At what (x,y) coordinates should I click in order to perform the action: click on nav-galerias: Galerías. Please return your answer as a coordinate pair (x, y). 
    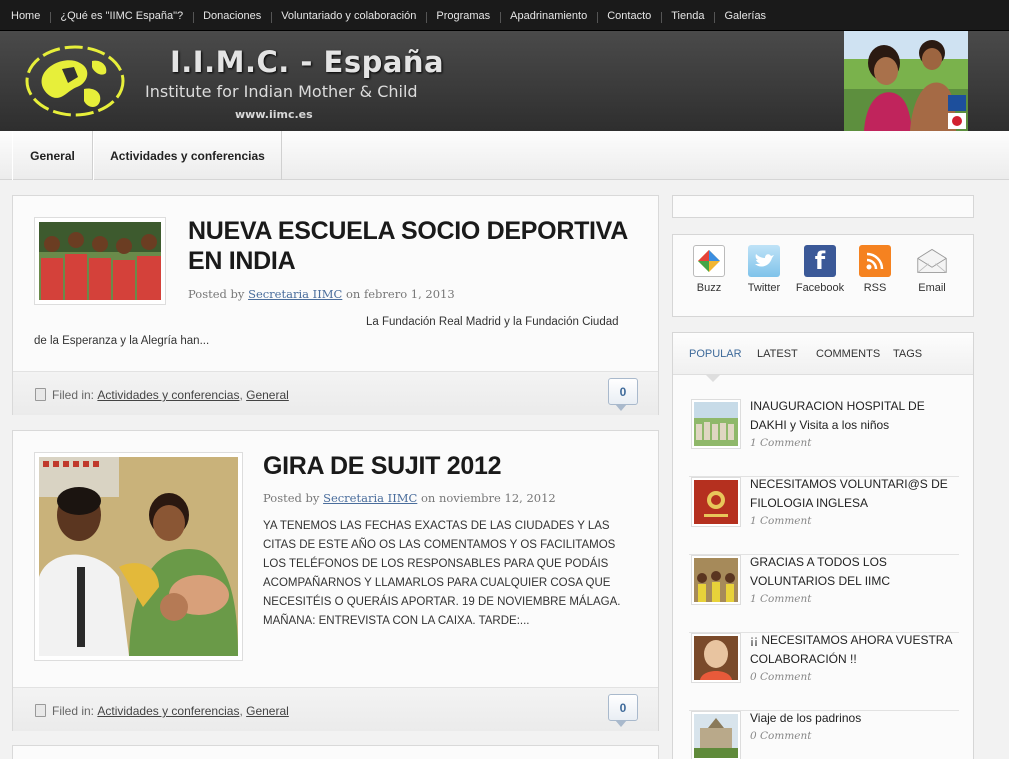
    Looking at the image, I should click on (745, 16).